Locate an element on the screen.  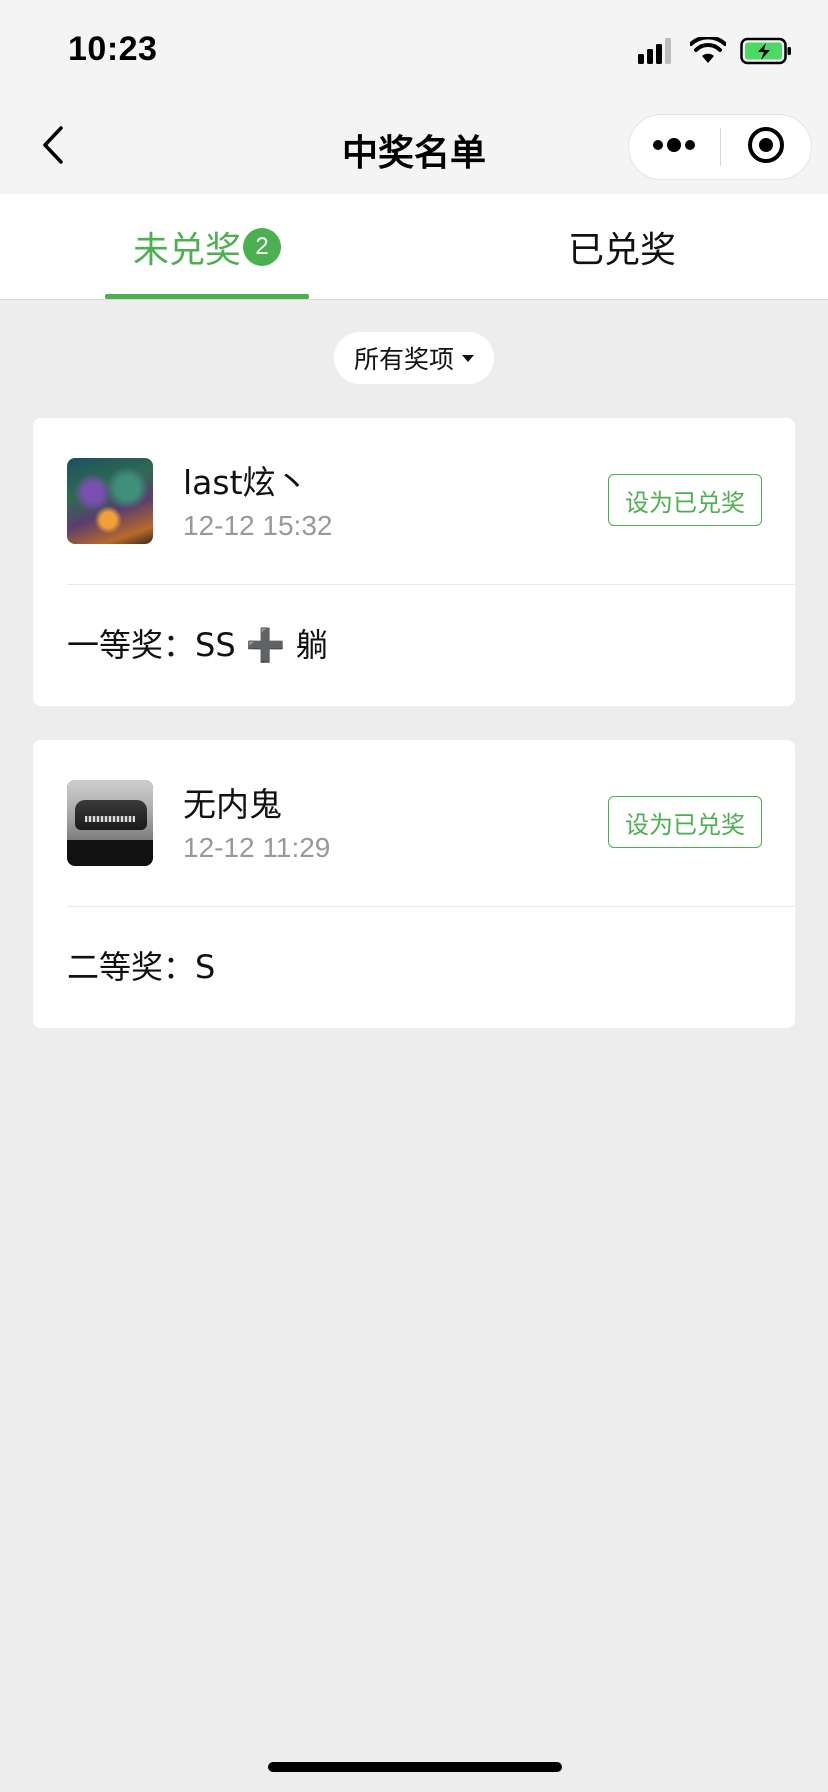
target-icon is located at coordinates (766, 147).